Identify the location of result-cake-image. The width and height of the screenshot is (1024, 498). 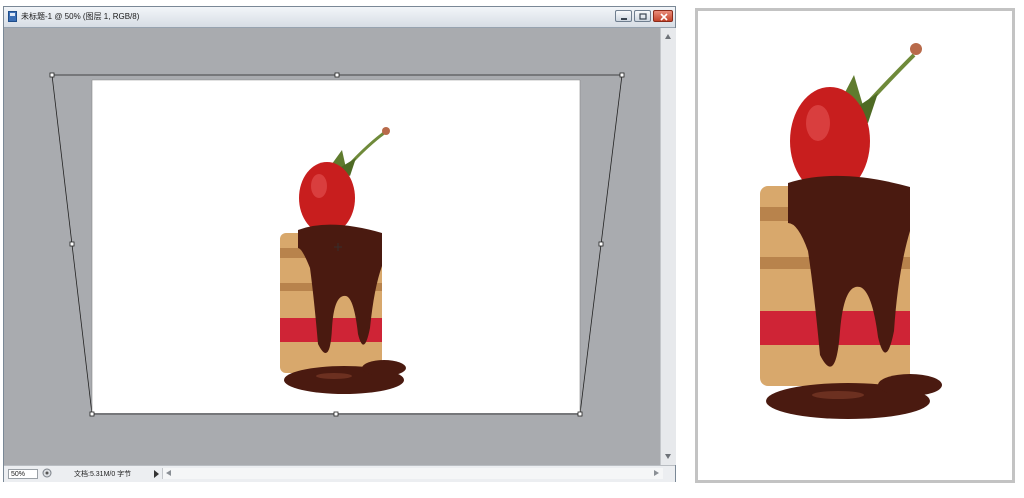
(851, 231).